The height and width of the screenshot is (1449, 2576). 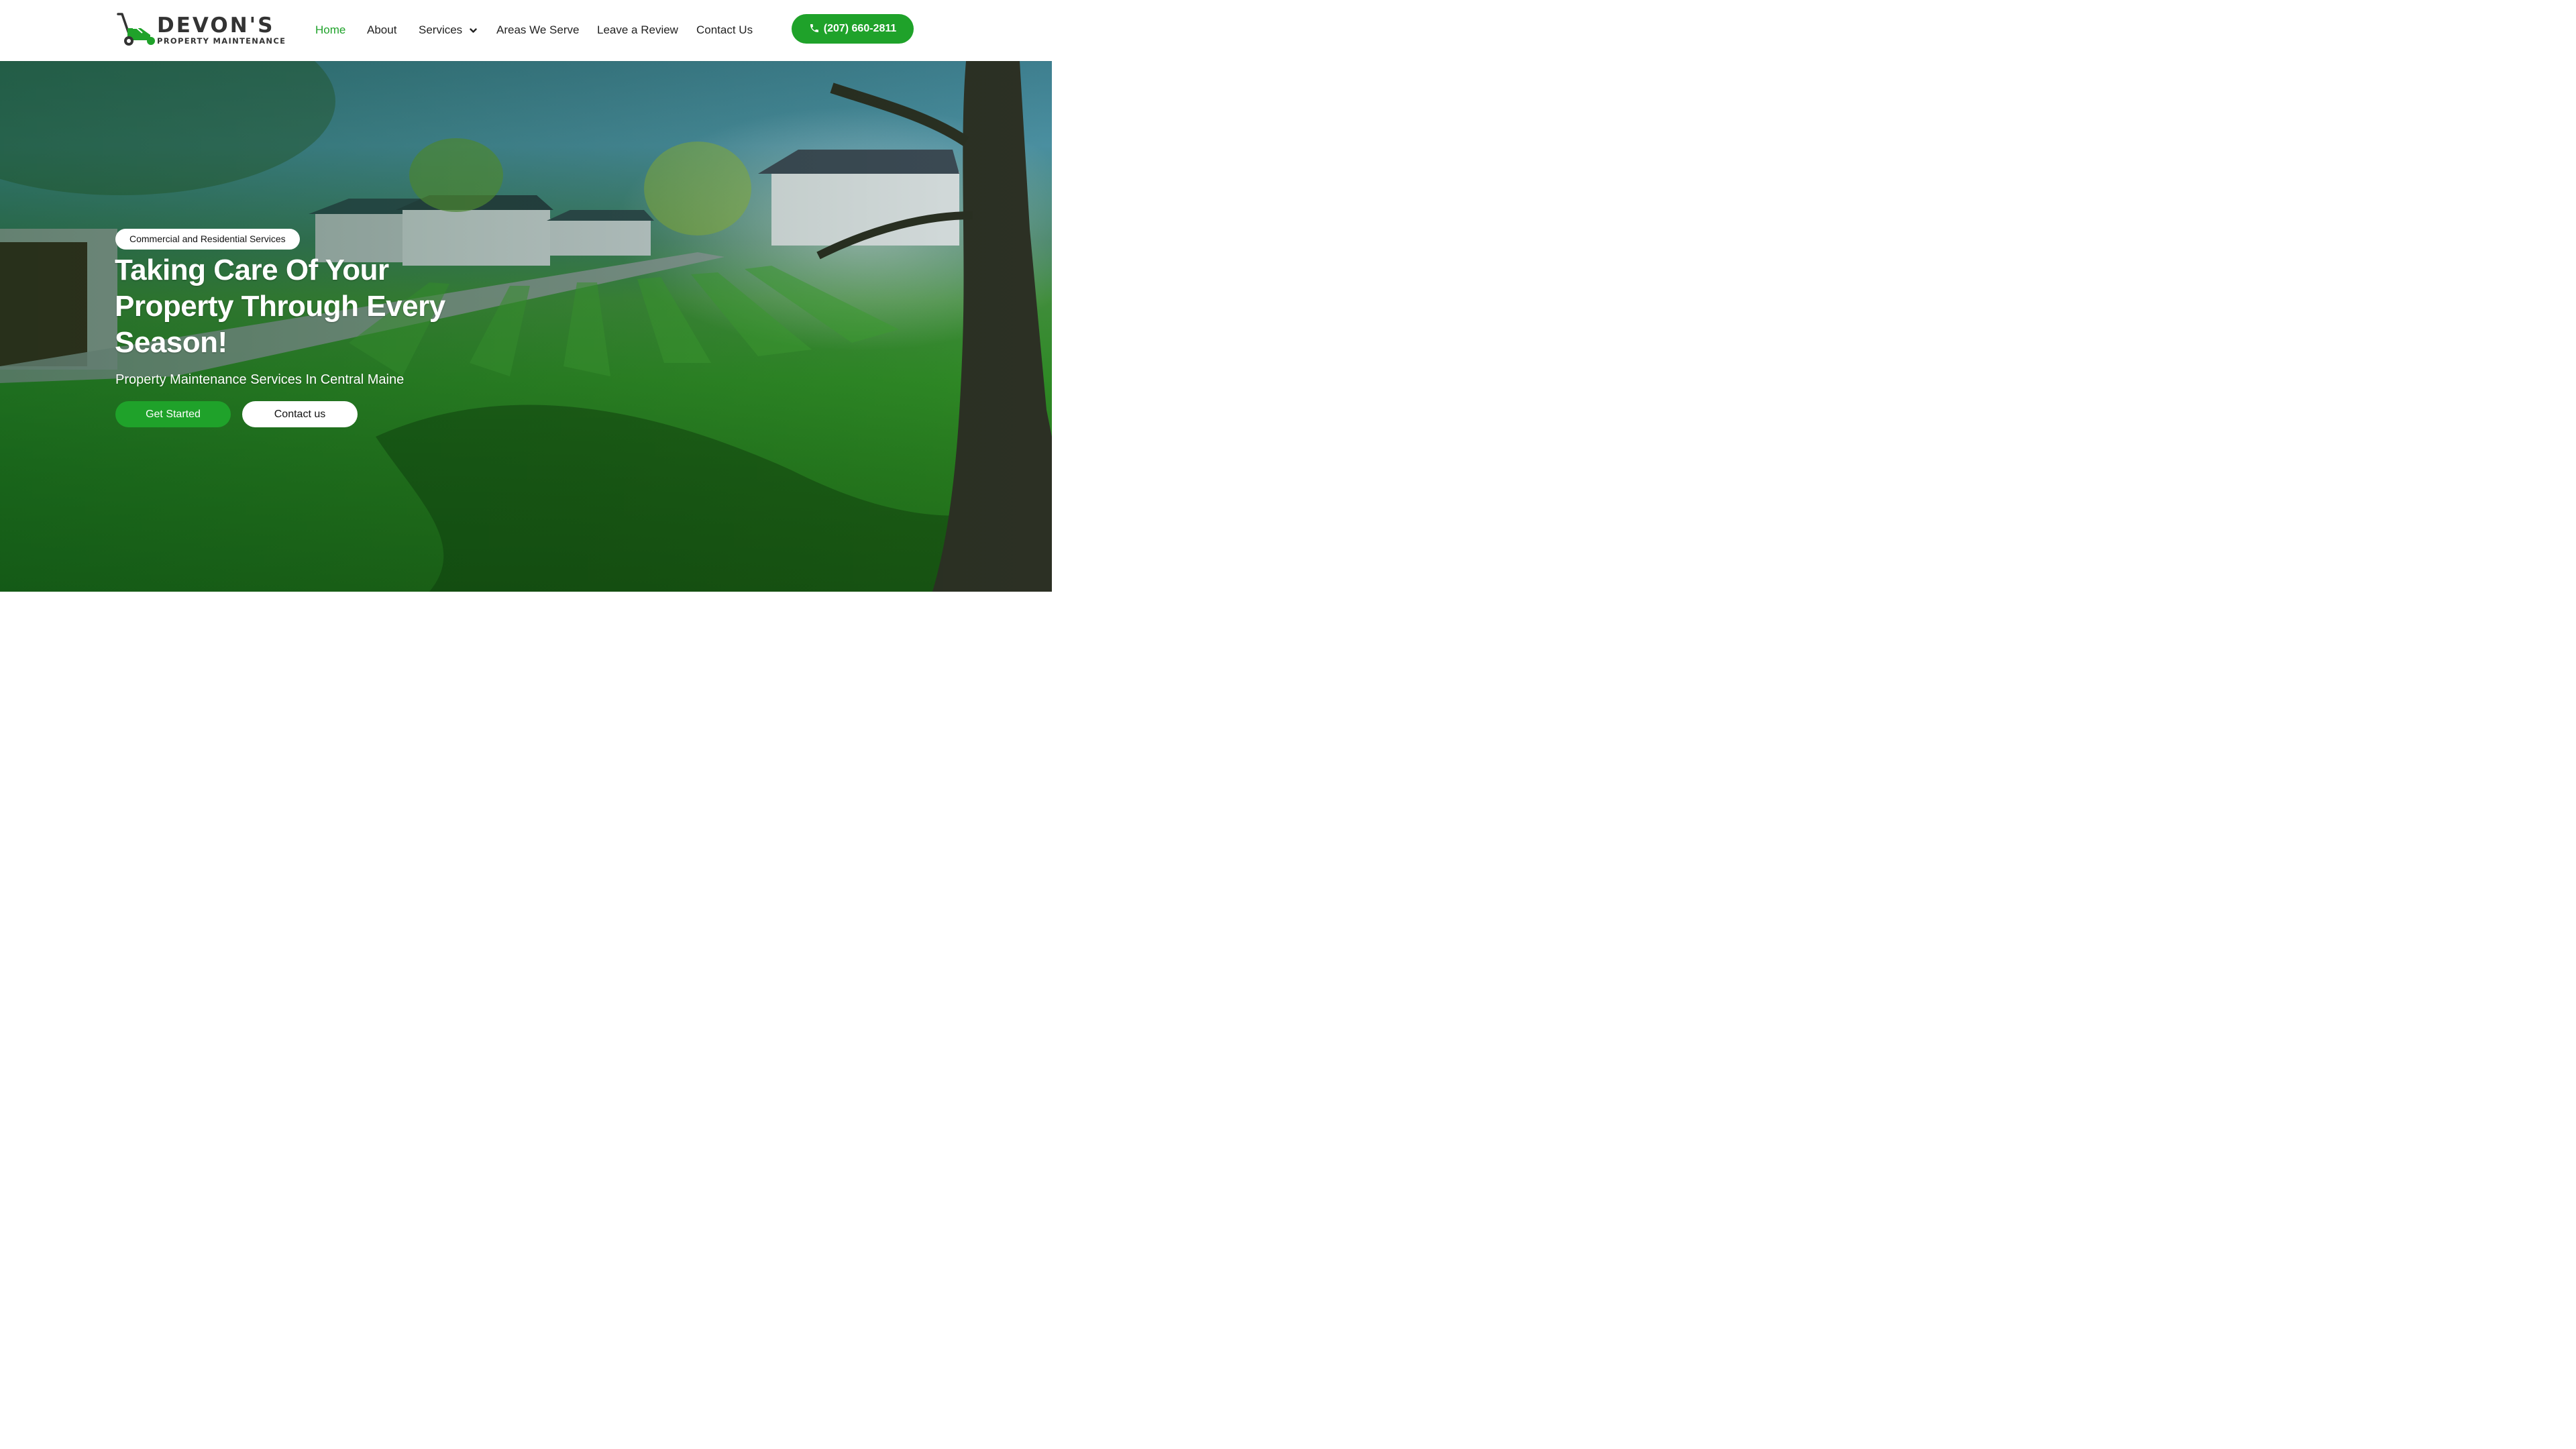 I want to click on services-tag: Commercial and Residential Services, so click(x=207, y=239).